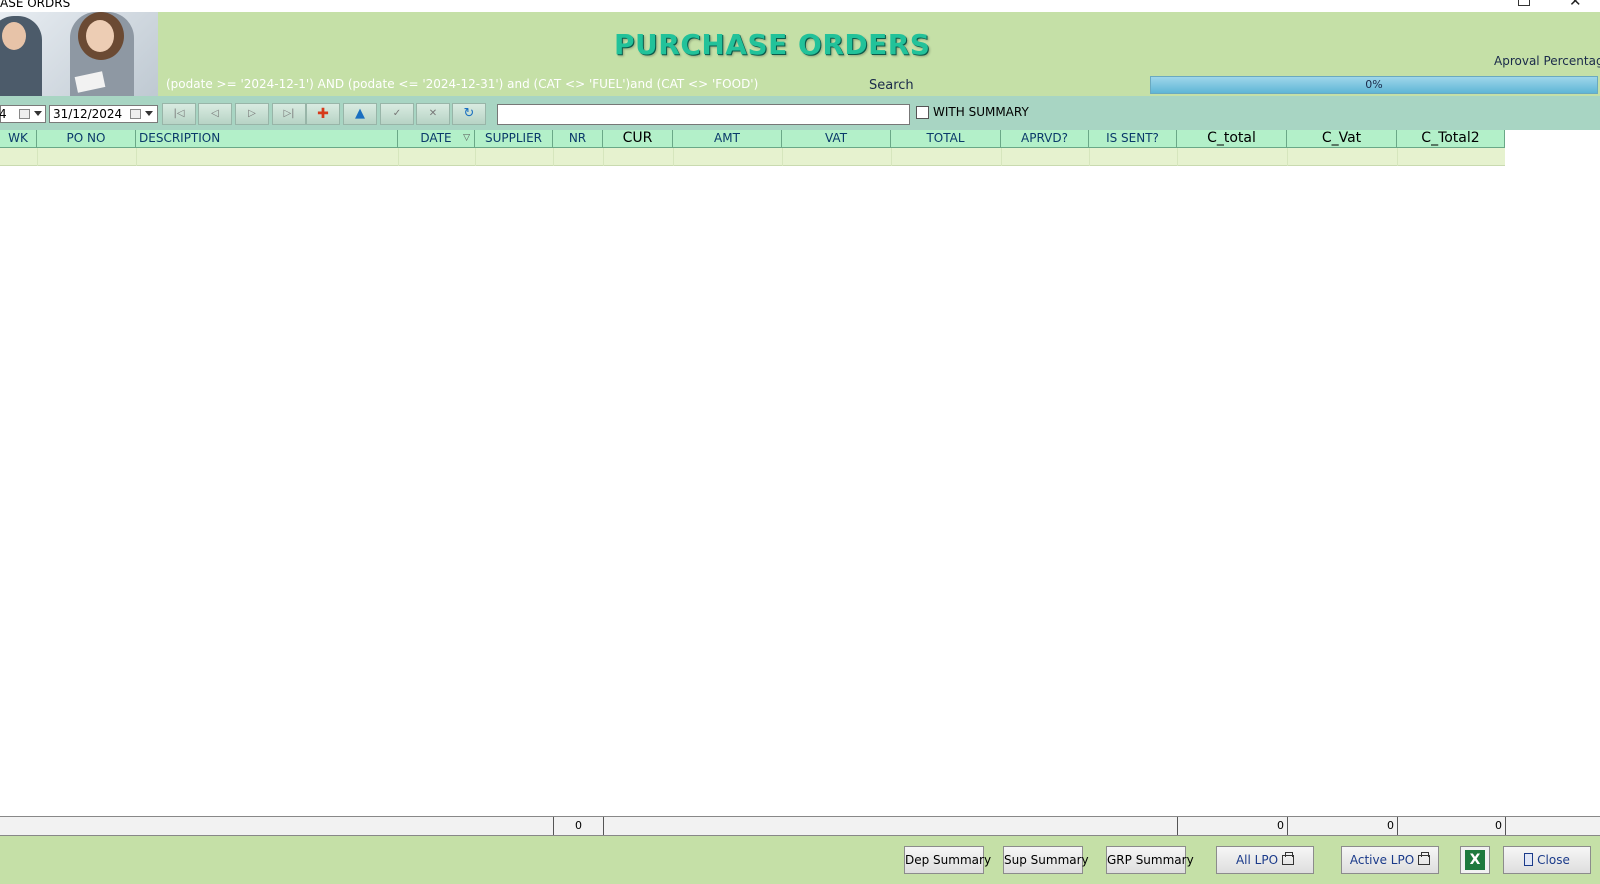 The width and height of the screenshot is (1600, 884). I want to click on last-record-icon: ▷|, so click(289, 113).